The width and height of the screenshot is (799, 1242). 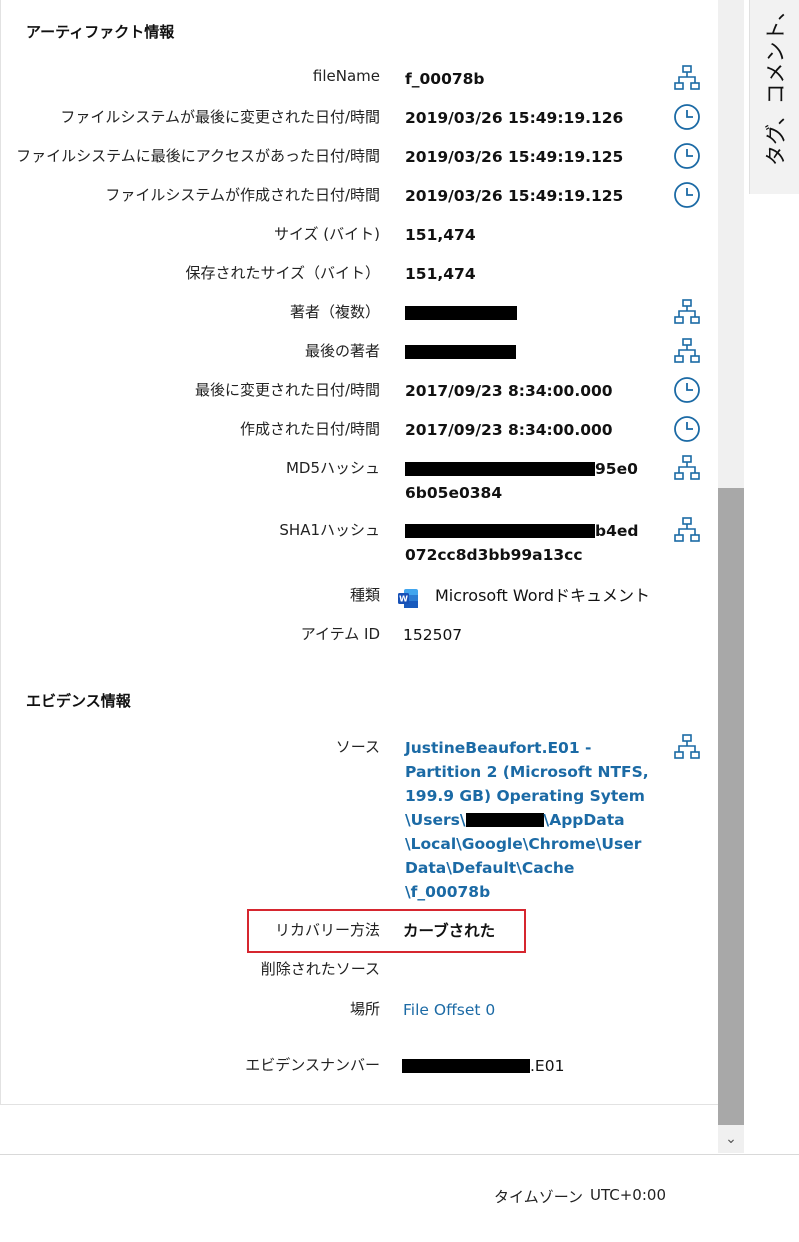 I want to click on label-size: サイズ (バイト), so click(x=326, y=234).